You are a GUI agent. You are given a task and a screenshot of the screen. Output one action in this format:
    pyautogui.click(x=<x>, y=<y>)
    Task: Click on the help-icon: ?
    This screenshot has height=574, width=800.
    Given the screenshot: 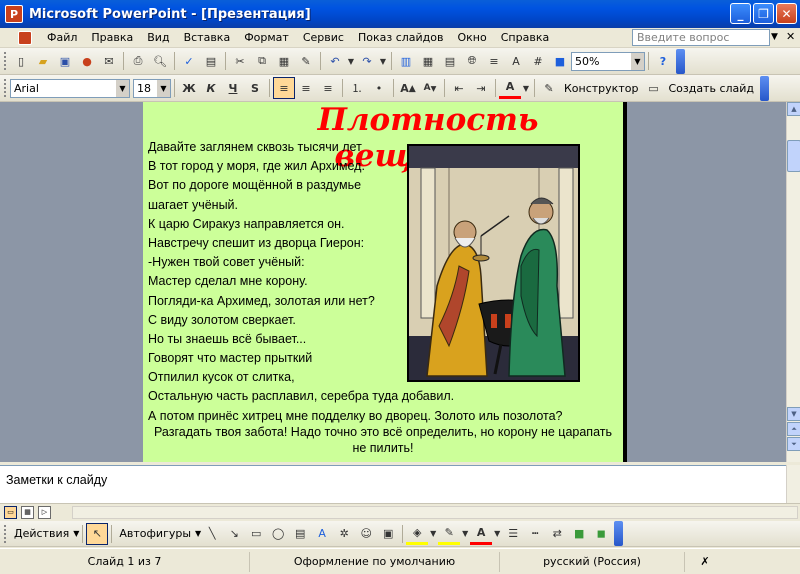 What is the action you would take?
    pyautogui.click(x=663, y=61)
    